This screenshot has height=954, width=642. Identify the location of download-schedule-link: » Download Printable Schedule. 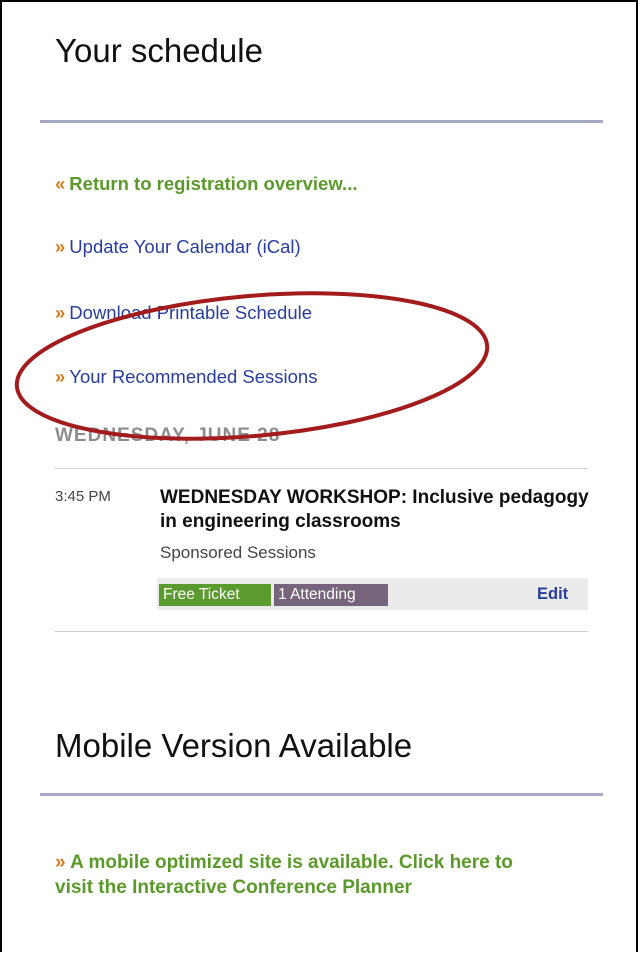
(183, 313).